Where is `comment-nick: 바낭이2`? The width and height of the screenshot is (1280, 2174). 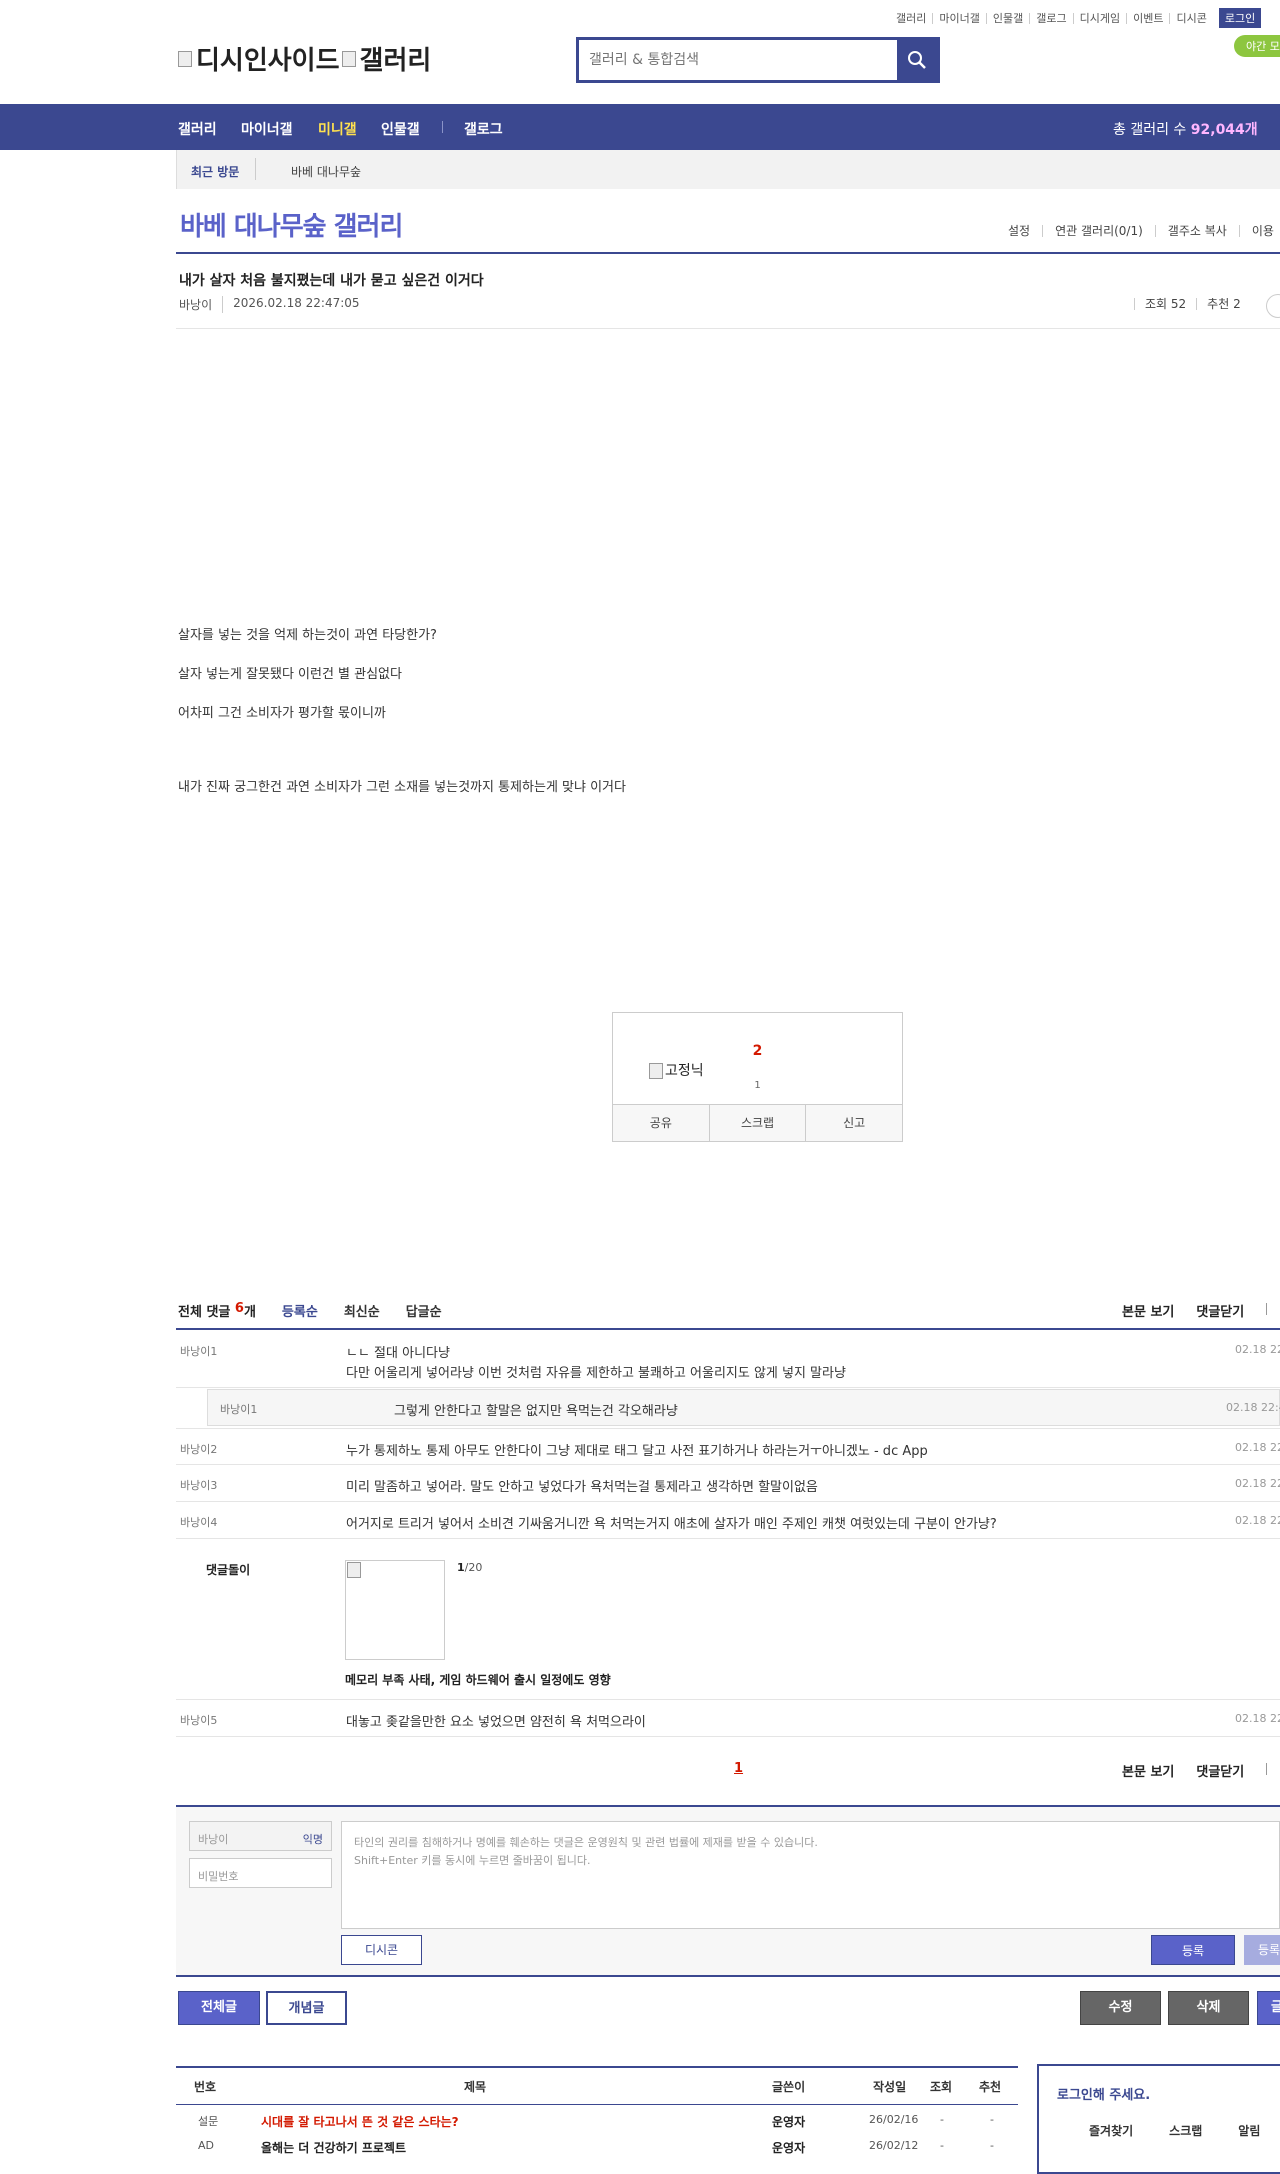 comment-nick: 바낭이2 is located at coordinates (198, 1449).